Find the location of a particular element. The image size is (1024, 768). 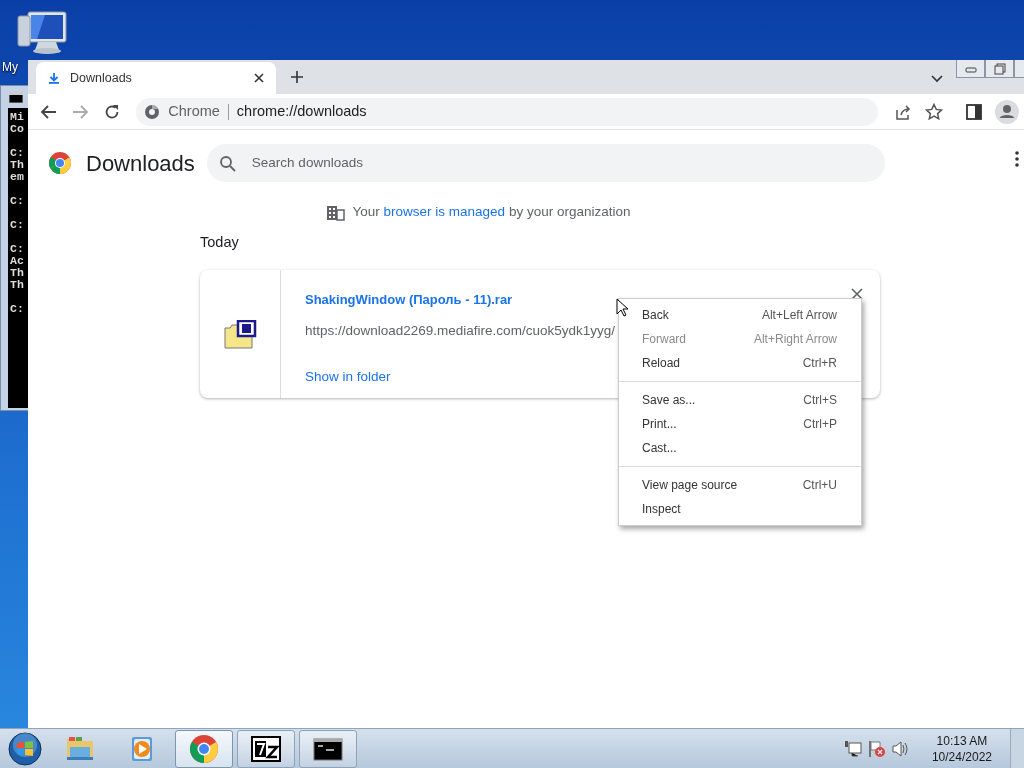

menu-item: Save as... Ctrl+S is located at coordinates (740, 400).